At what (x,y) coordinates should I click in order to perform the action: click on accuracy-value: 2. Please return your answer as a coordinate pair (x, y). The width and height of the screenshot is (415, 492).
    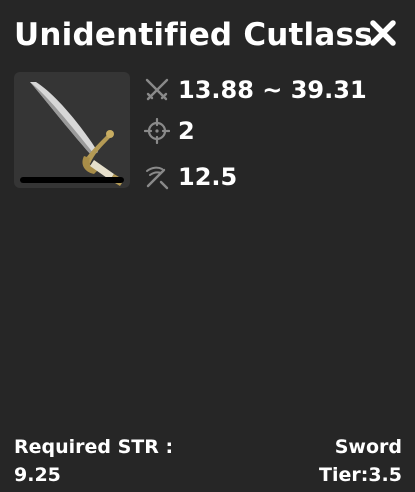
    Looking at the image, I should click on (186, 131).